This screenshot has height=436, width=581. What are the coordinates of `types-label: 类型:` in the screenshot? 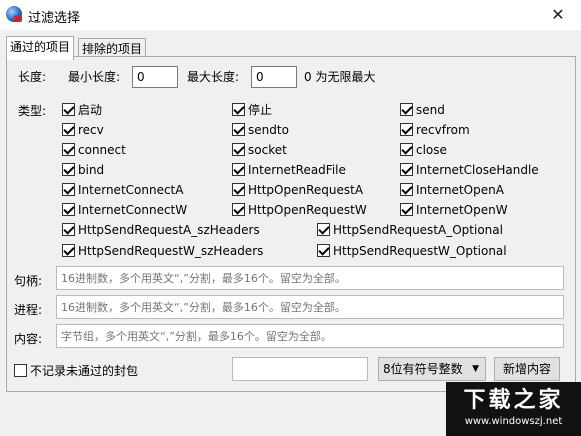 It's located at (32, 111).